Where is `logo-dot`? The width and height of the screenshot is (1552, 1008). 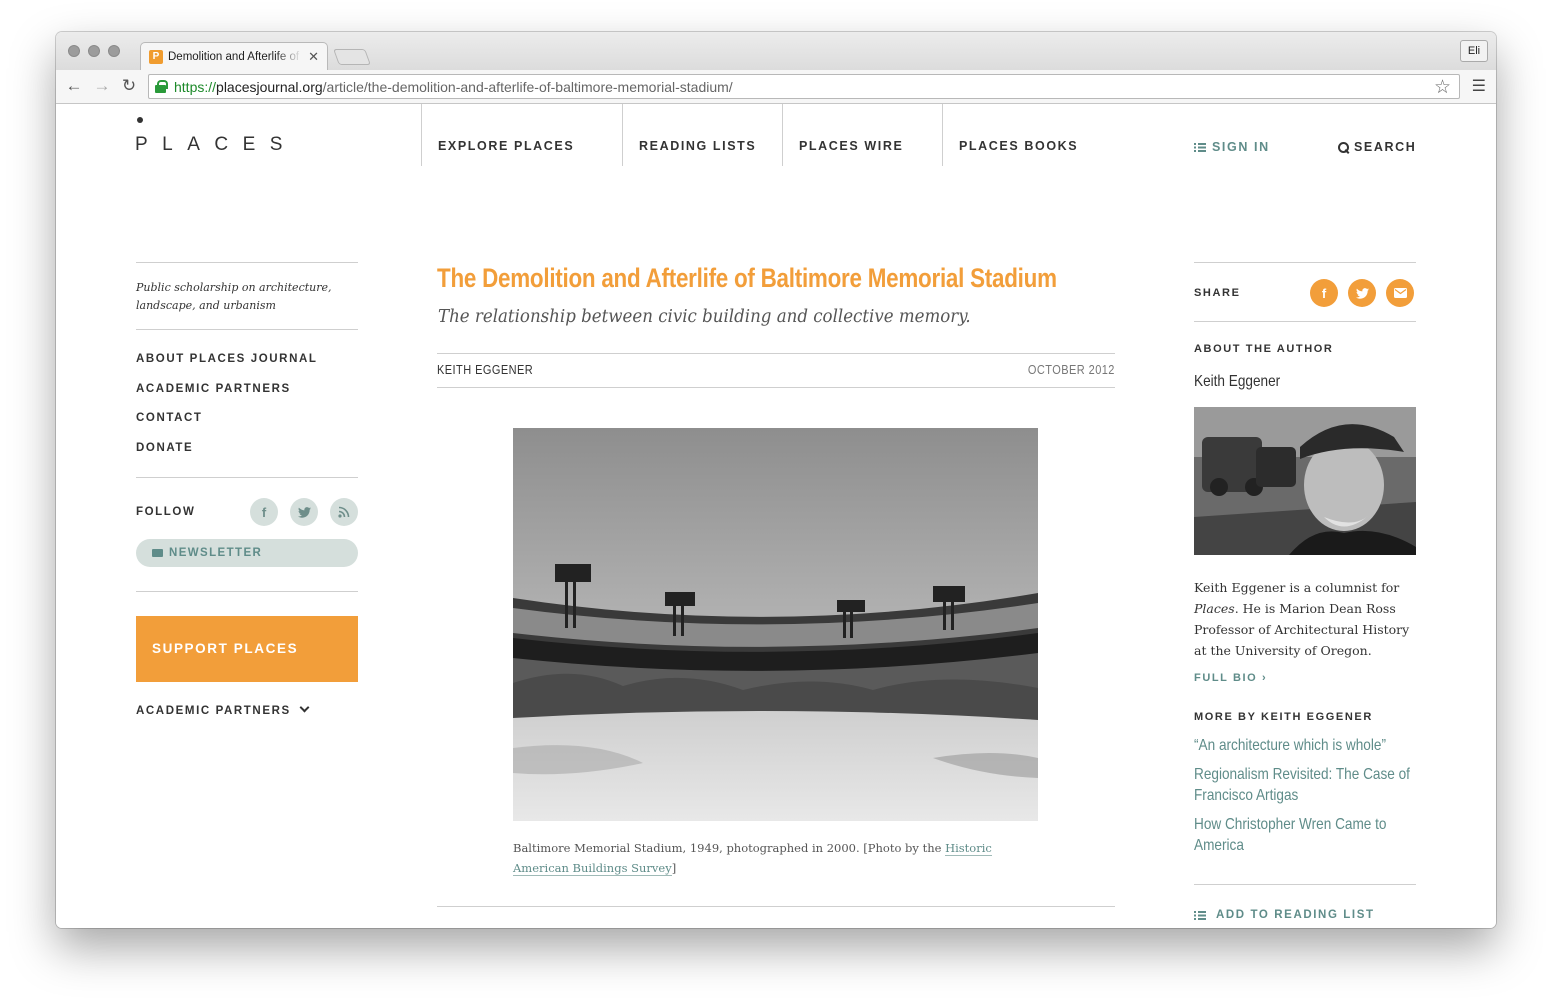 logo-dot is located at coordinates (140, 120).